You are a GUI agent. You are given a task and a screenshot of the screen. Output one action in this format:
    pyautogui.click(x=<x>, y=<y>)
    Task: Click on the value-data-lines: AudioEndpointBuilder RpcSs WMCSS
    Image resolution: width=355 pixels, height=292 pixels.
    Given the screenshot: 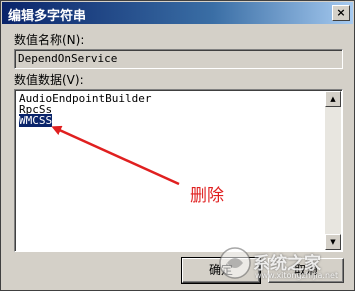 What is the action you would take?
    pyautogui.click(x=85, y=110)
    